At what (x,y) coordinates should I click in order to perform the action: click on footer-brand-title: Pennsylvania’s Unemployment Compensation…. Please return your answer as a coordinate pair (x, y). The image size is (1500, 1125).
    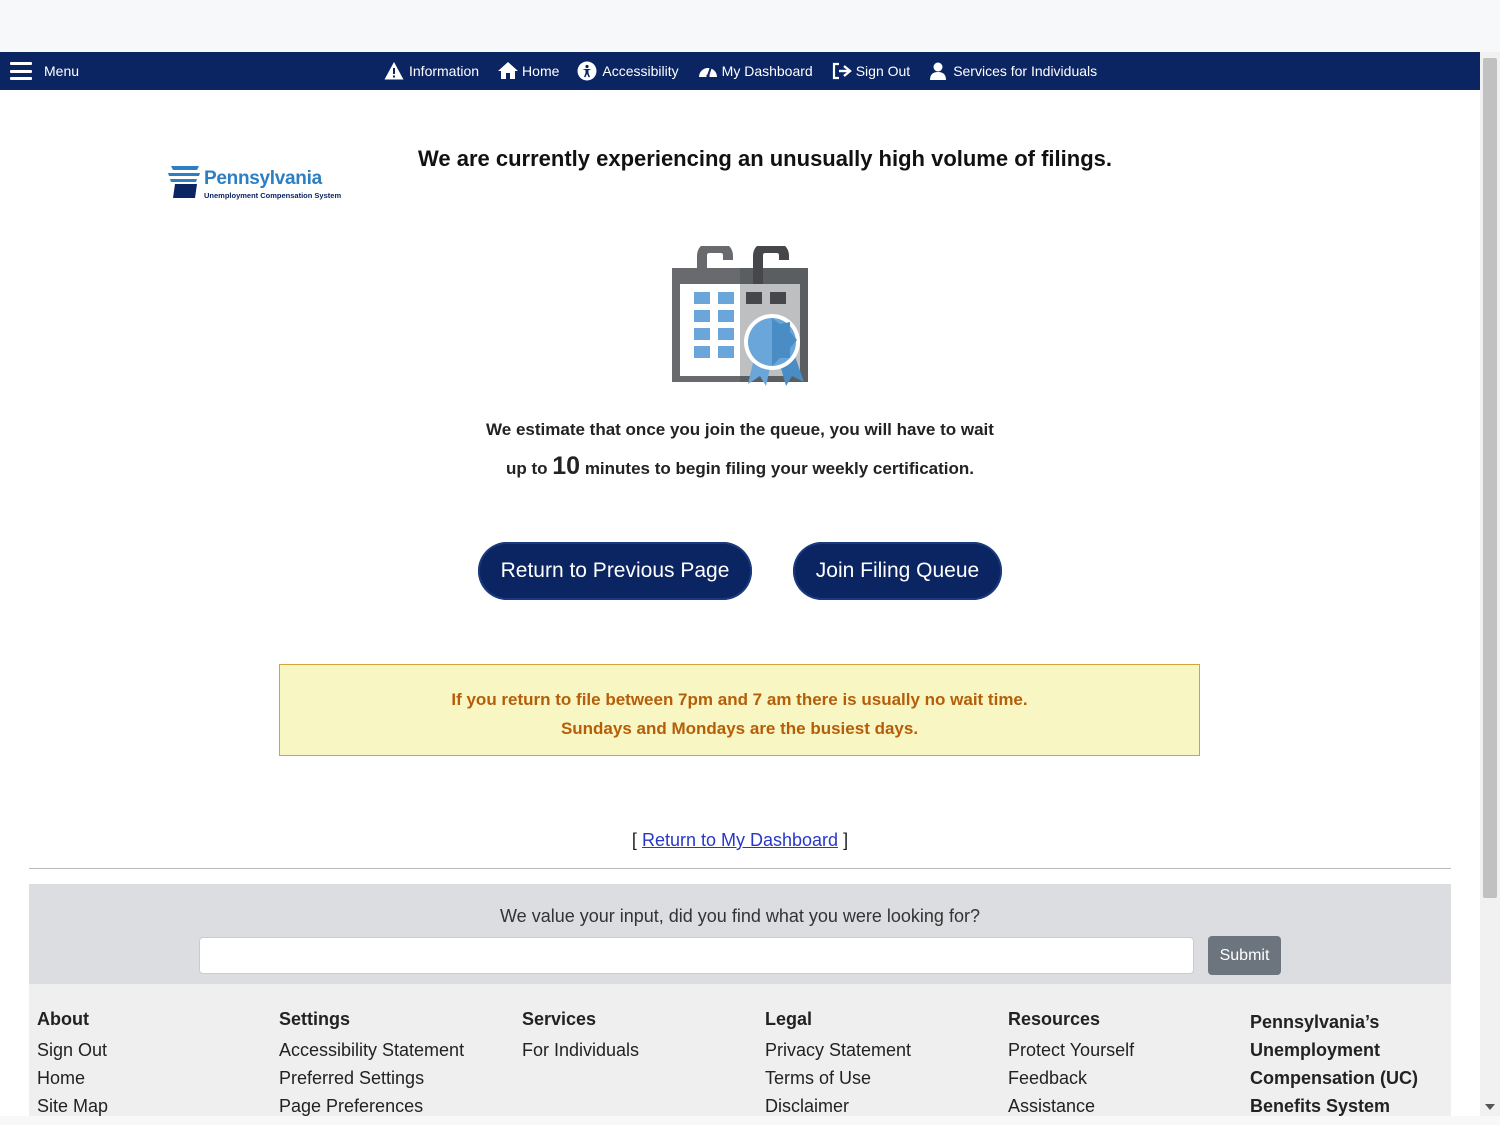
    Looking at the image, I should click on (1334, 1064).